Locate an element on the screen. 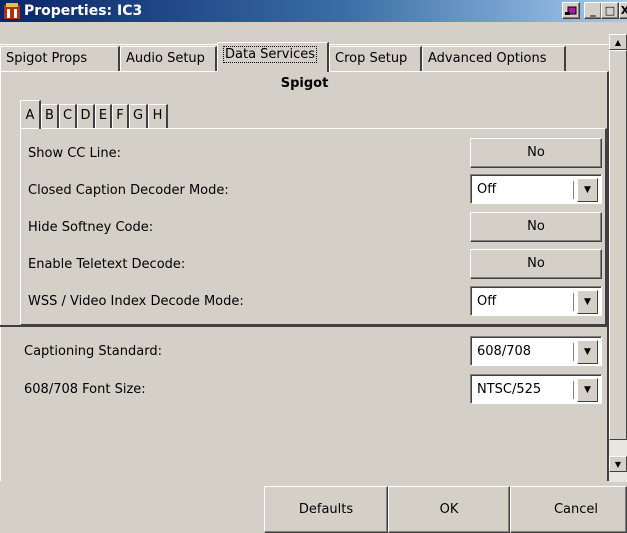  subtab-label: H is located at coordinates (157, 115).